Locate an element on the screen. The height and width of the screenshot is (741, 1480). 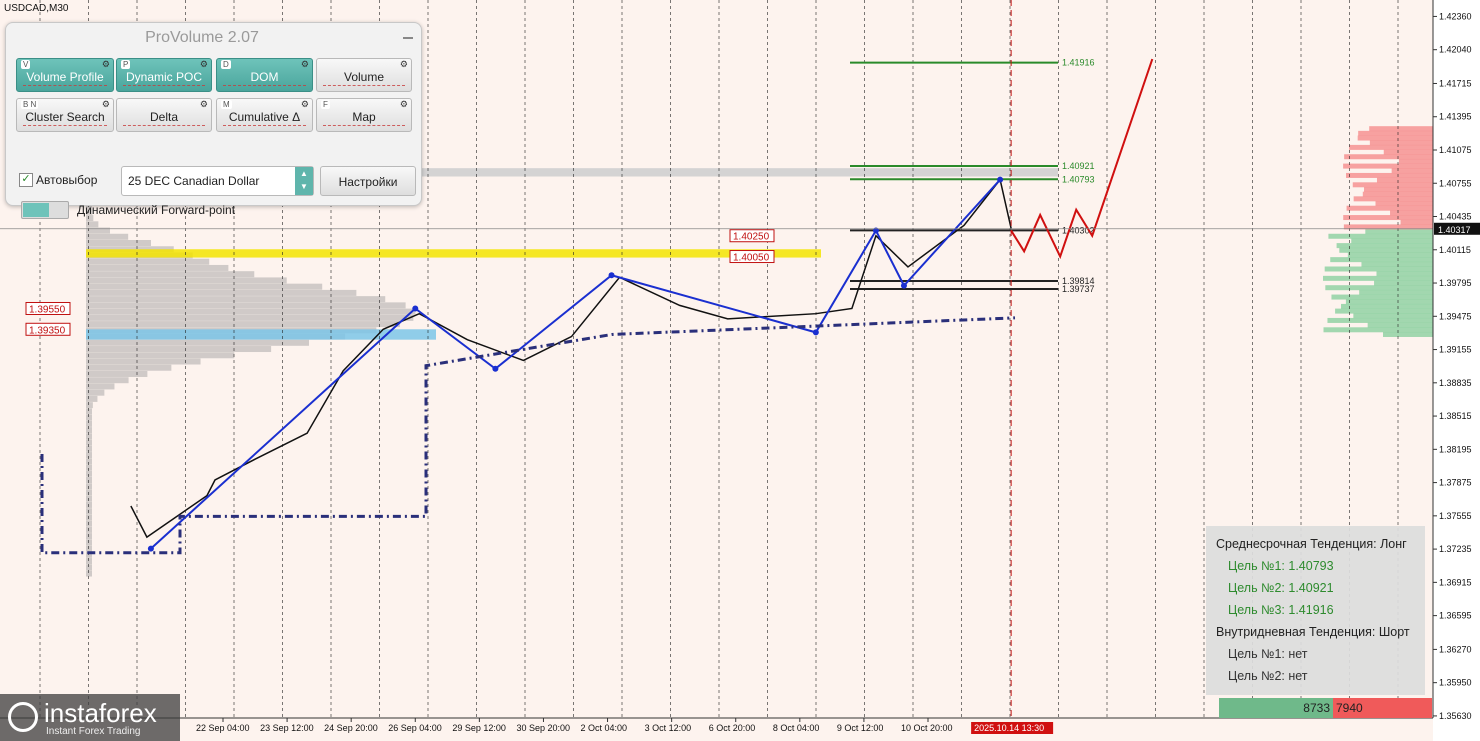
delta-button: ⚙ Delta is located at coordinates (164, 115).